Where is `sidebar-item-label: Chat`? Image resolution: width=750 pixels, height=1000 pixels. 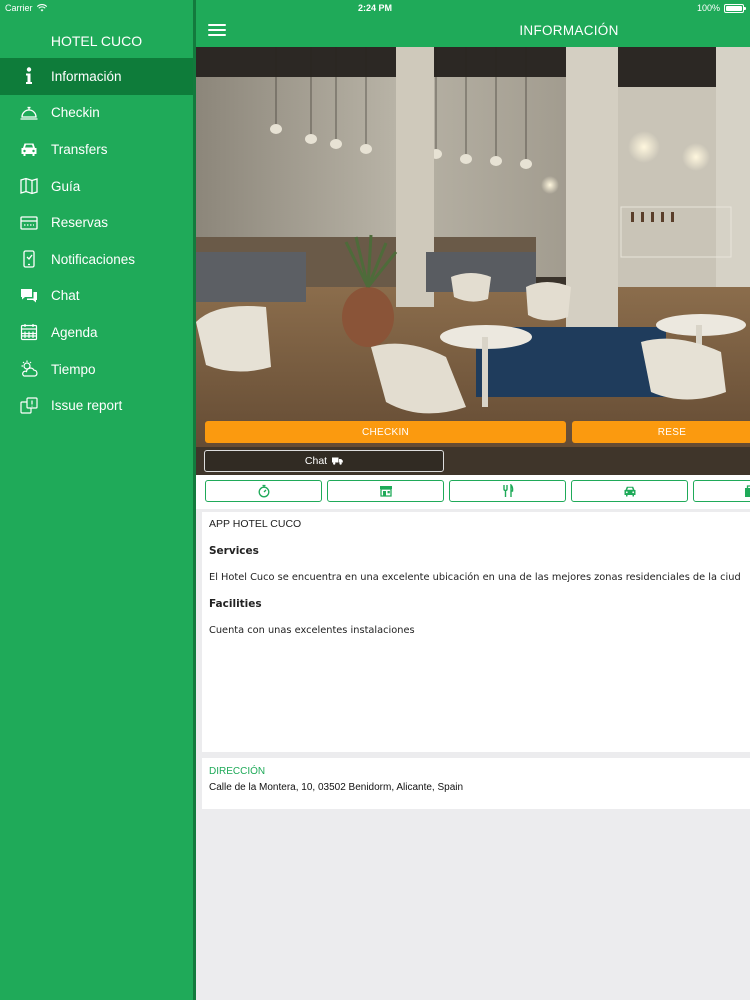 sidebar-item-label: Chat is located at coordinates (65, 296).